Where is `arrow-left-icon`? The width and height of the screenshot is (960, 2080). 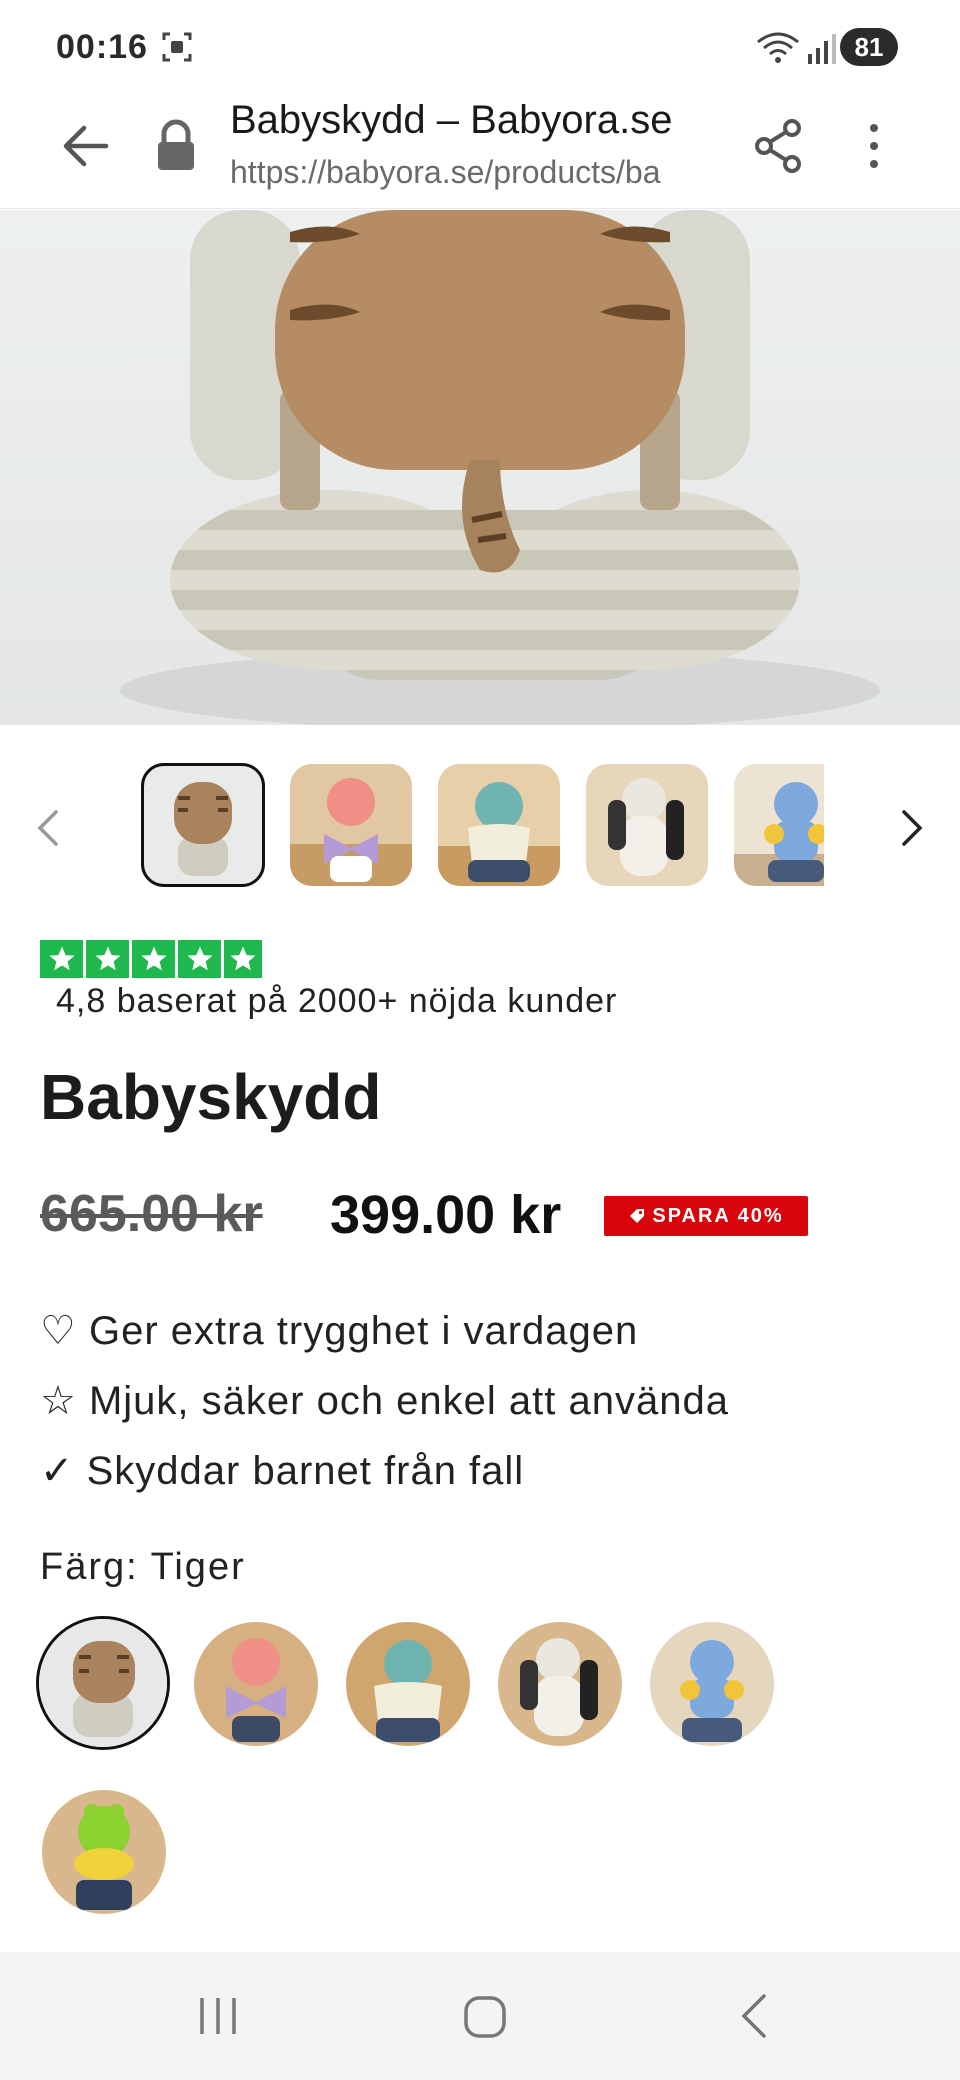 arrow-left-icon is located at coordinates (86, 146).